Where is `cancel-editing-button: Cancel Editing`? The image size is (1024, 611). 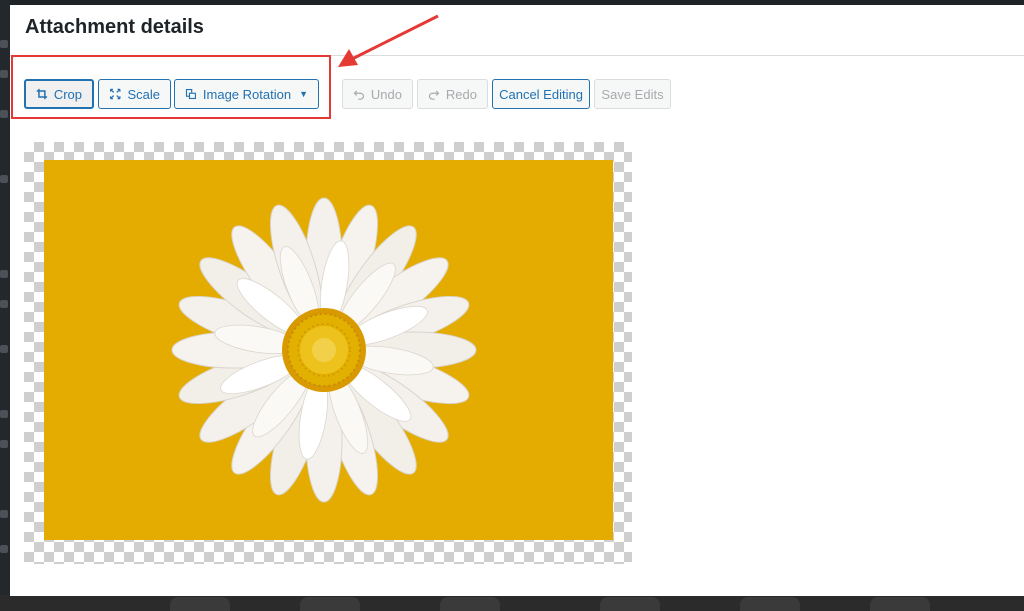 cancel-editing-button: Cancel Editing is located at coordinates (541, 94).